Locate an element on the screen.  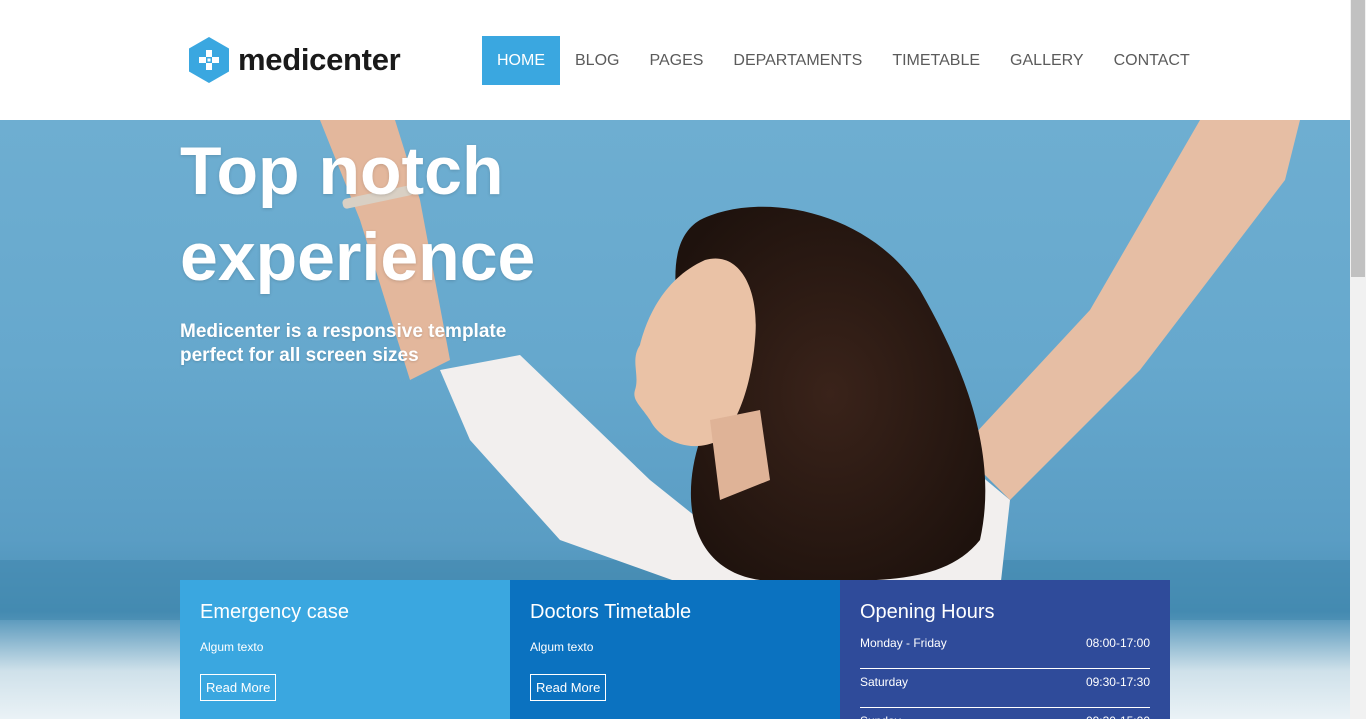
hero-subtitle-line: Medicenter is a responsive template is located at coordinates (343, 331).